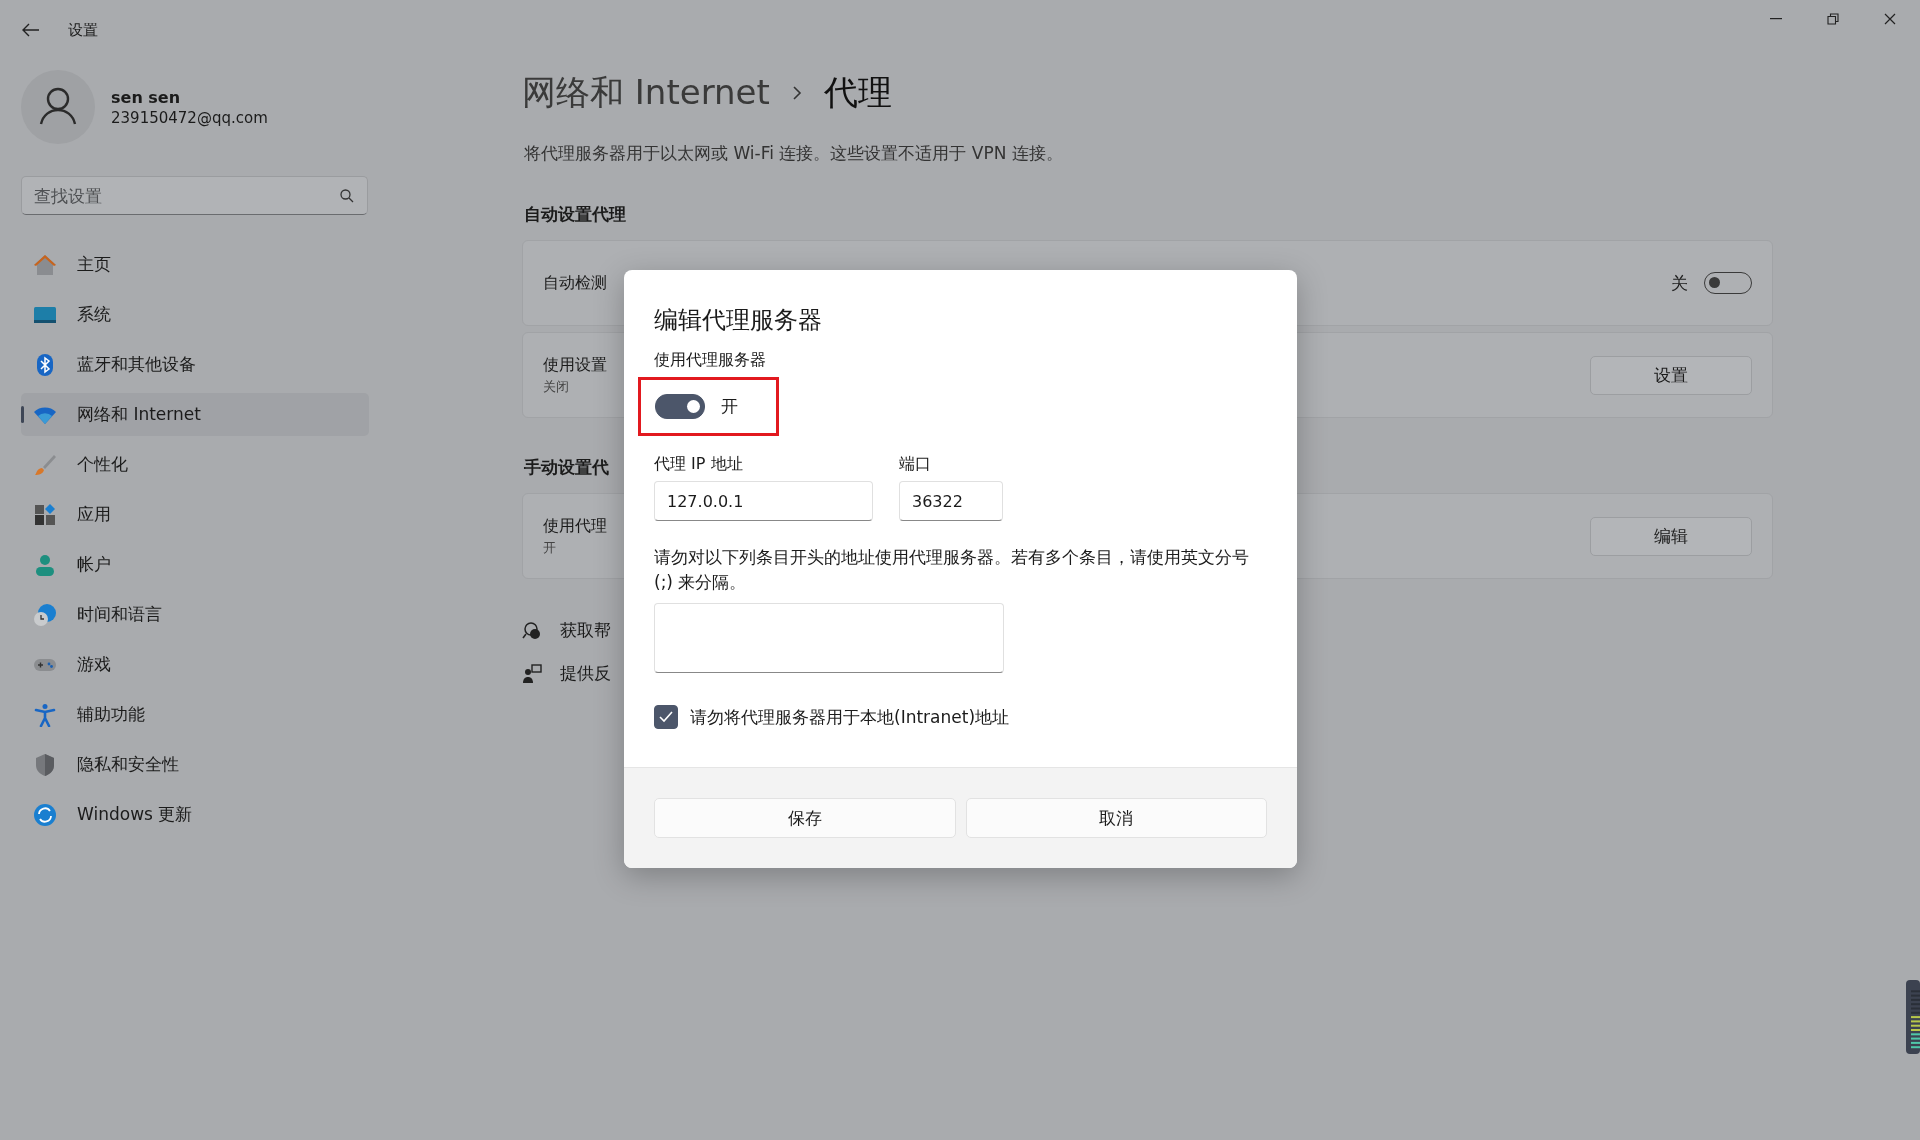 The height and width of the screenshot is (1140, 1920). I want to click on field-label: 端口, so click(915, 464).